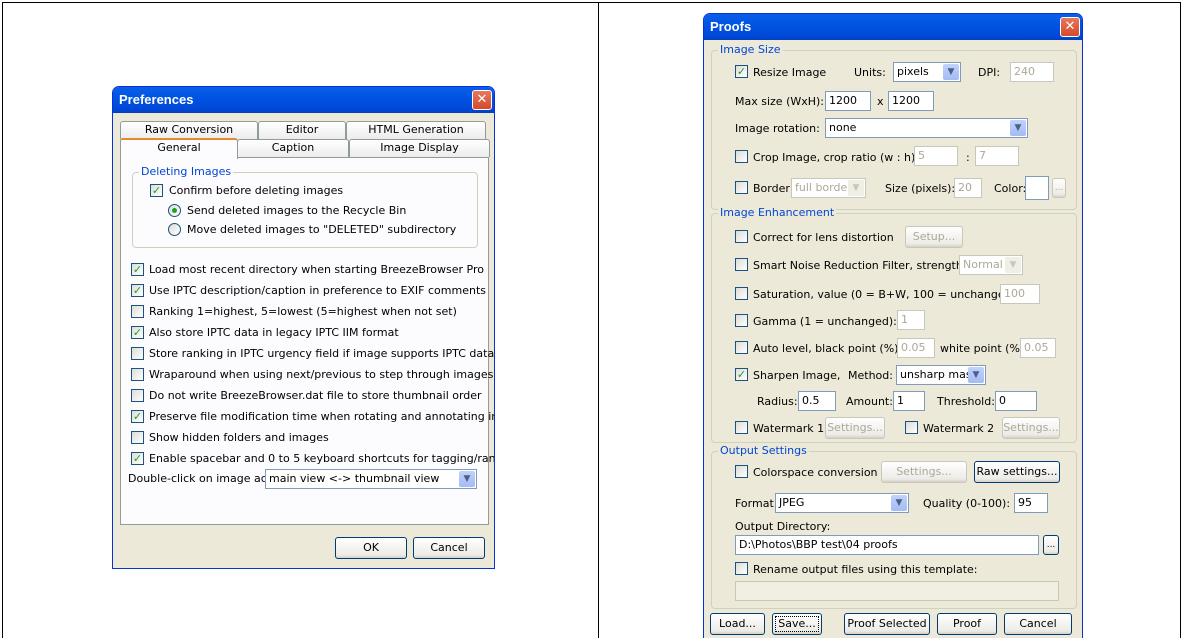 This screenshot has height=638, width=1183. What do you see at coordinates (741, 347) in the screenshot?
I see `autolevel-checkbox` at bounding box center [741, 347].